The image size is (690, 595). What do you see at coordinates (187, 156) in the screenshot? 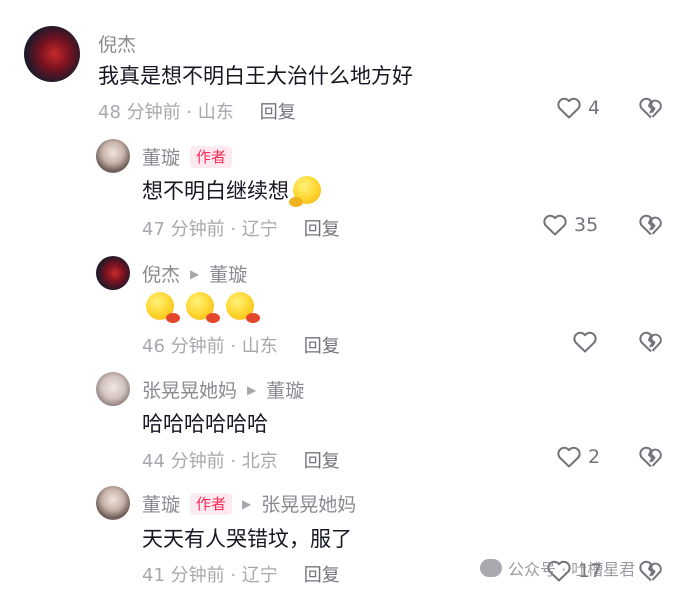
I see `author-name: 董璇 作者` at bounding box center [187, 156].